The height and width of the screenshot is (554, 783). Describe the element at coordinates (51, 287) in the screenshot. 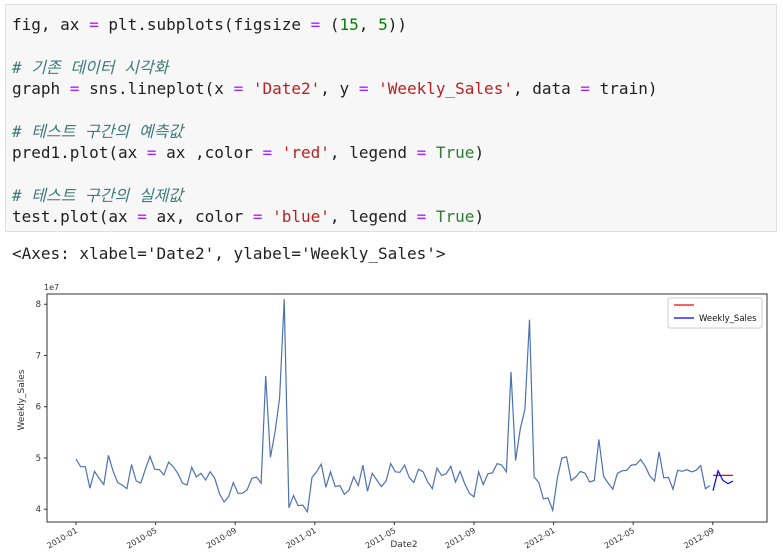

I see `y-offset-label: 1e7` at that location.